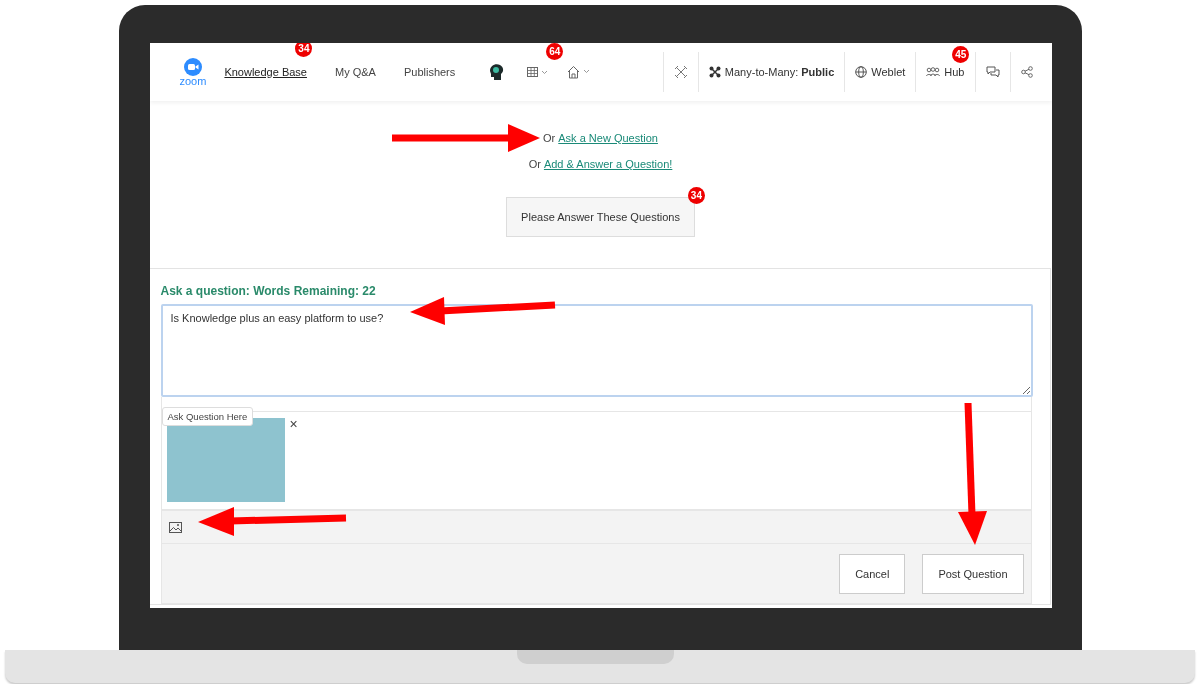  I want to click on globe-icon, so click(861, 72).